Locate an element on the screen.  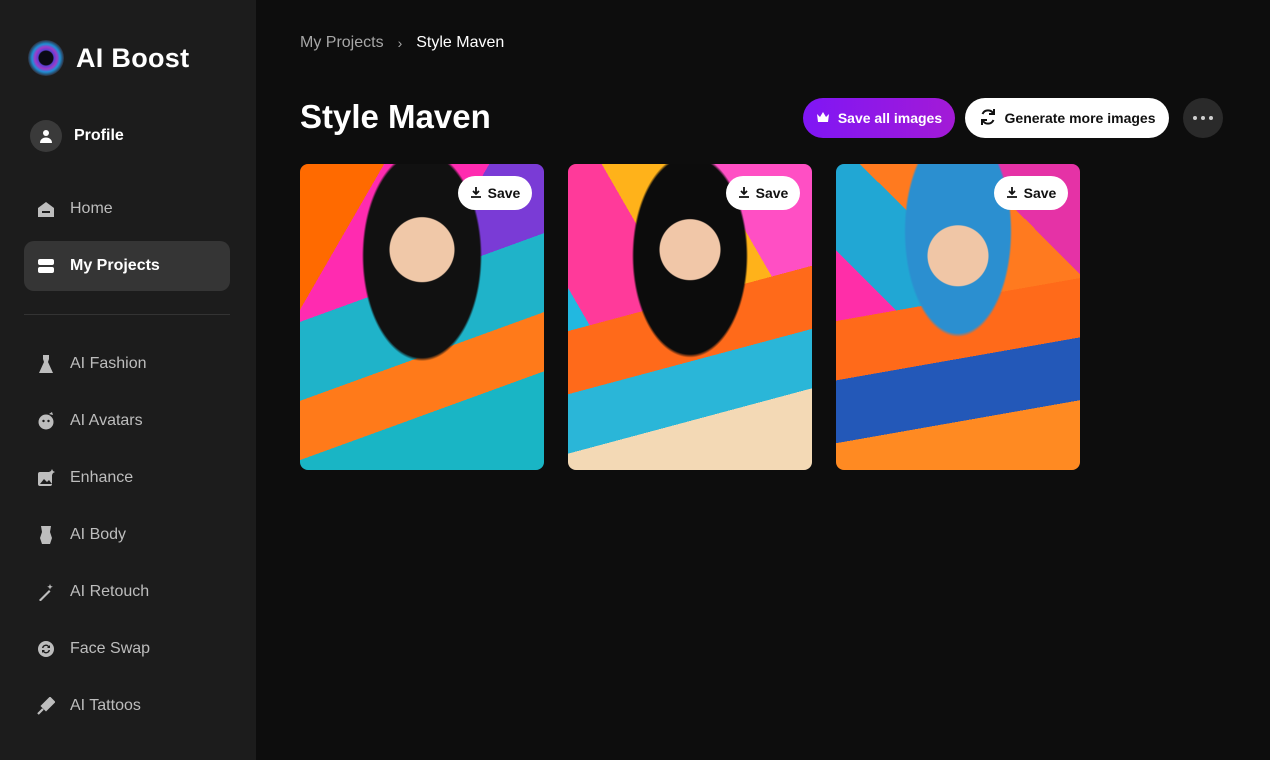
sidebar-item-label: AI Fashion is located at coordinates (108, 363).